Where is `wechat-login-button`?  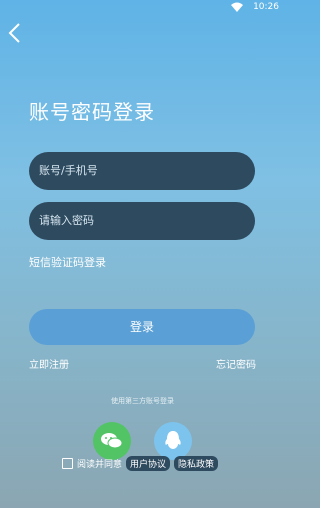
wechat-login-button is located at coordinates (112, 441).